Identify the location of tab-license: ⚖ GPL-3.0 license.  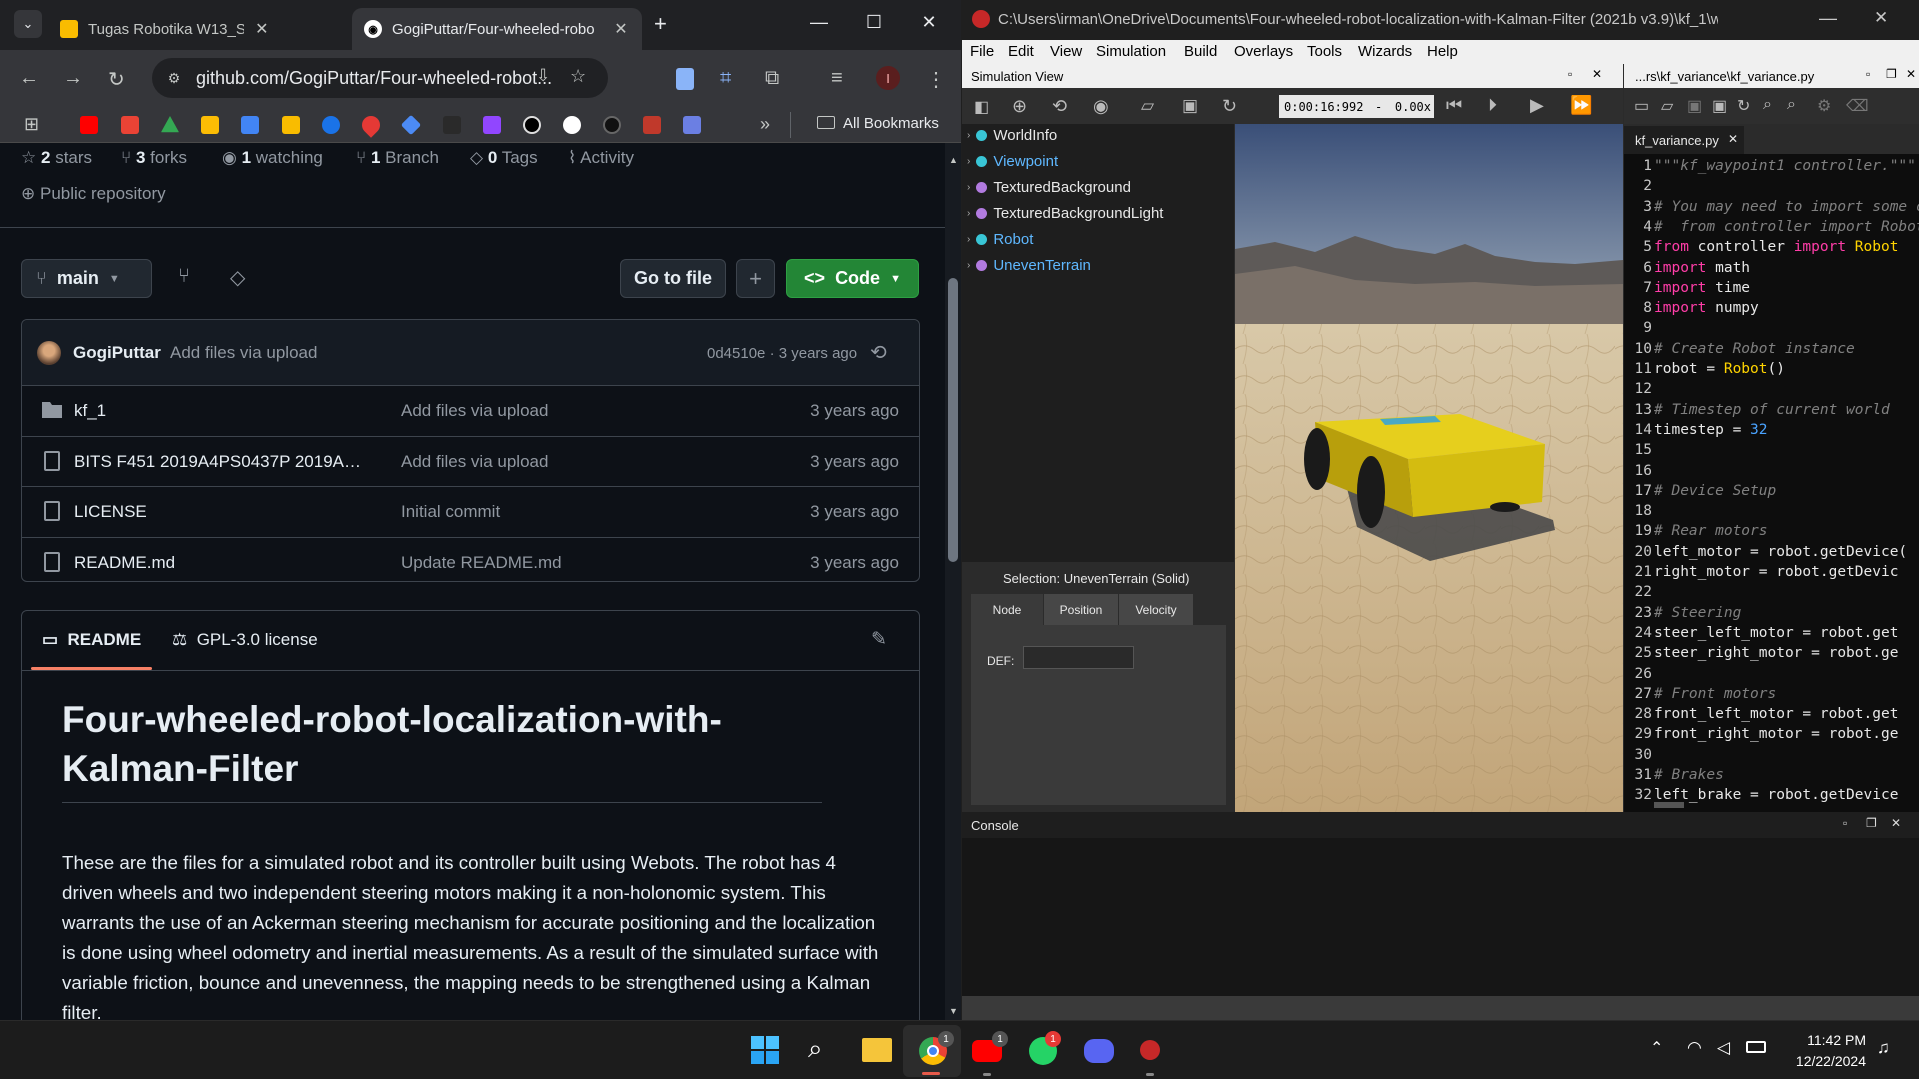
(245, 640).